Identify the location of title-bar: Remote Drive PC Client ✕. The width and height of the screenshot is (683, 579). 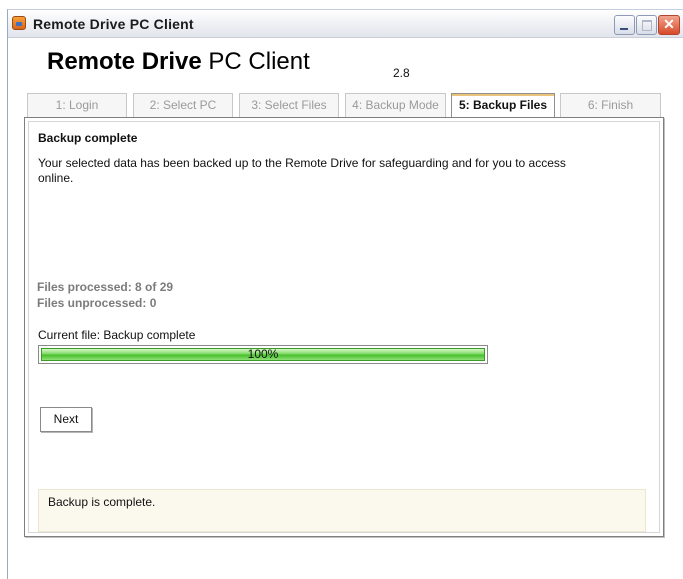
(345, 24).